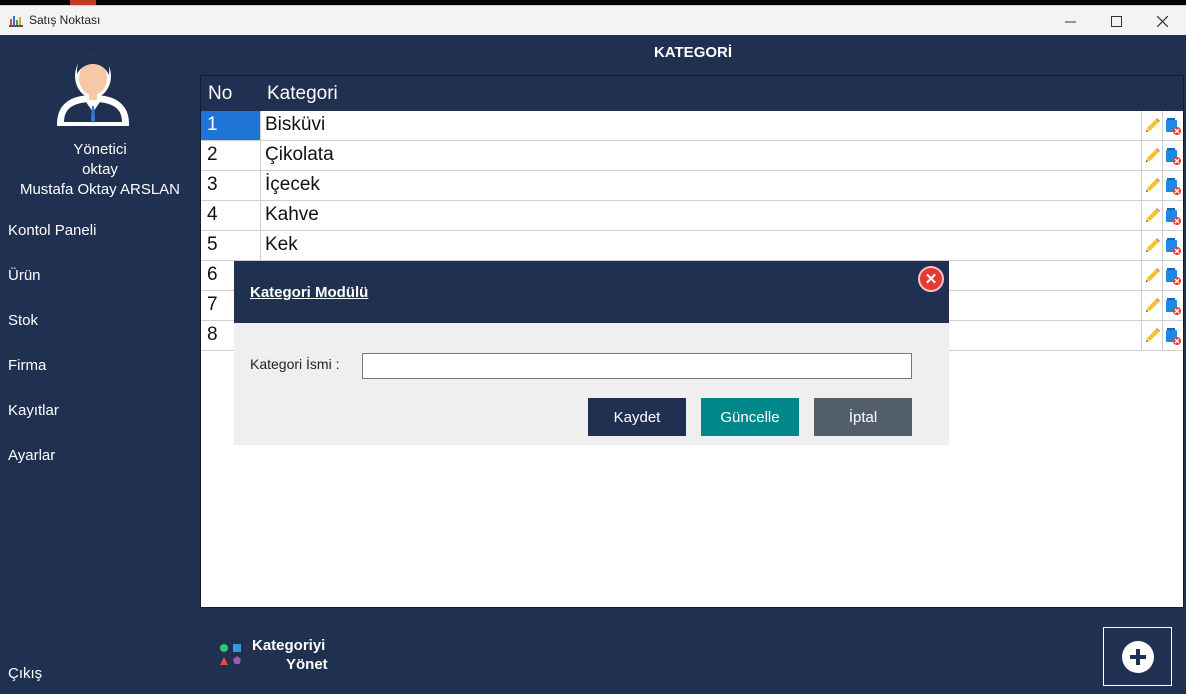 The image size is (1186, 694). I want to click on manage-category-label-line1: Kategoriyi, so click(289, 645).